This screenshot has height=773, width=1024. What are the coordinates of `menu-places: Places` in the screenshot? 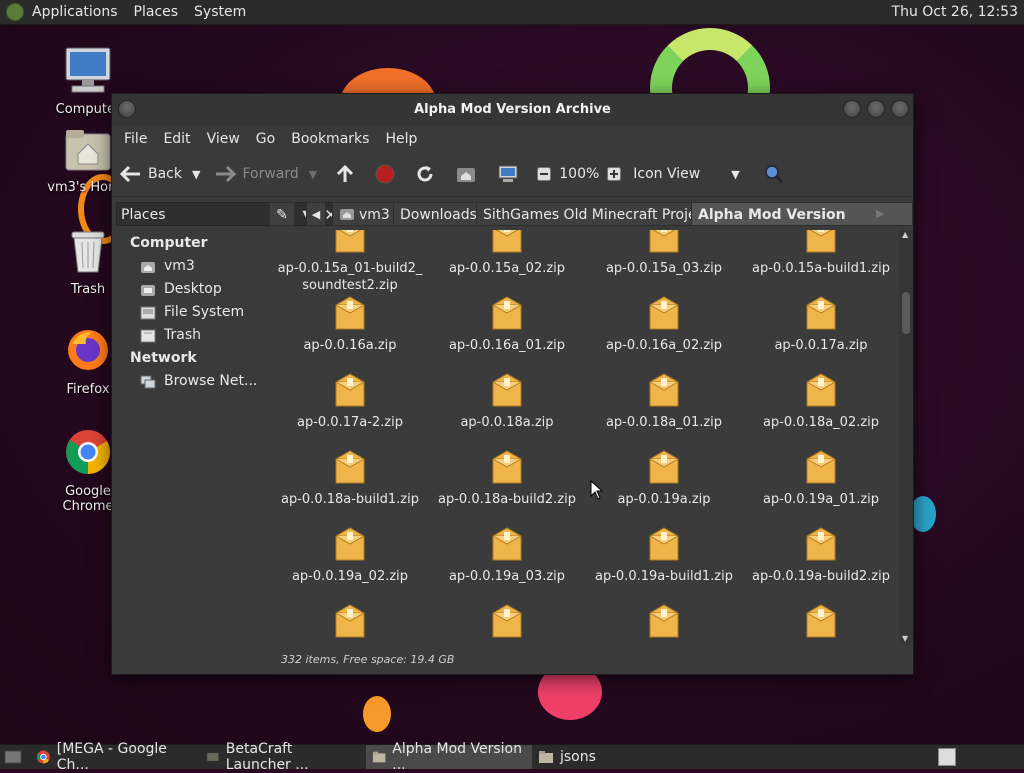 It's located at (156, 12).